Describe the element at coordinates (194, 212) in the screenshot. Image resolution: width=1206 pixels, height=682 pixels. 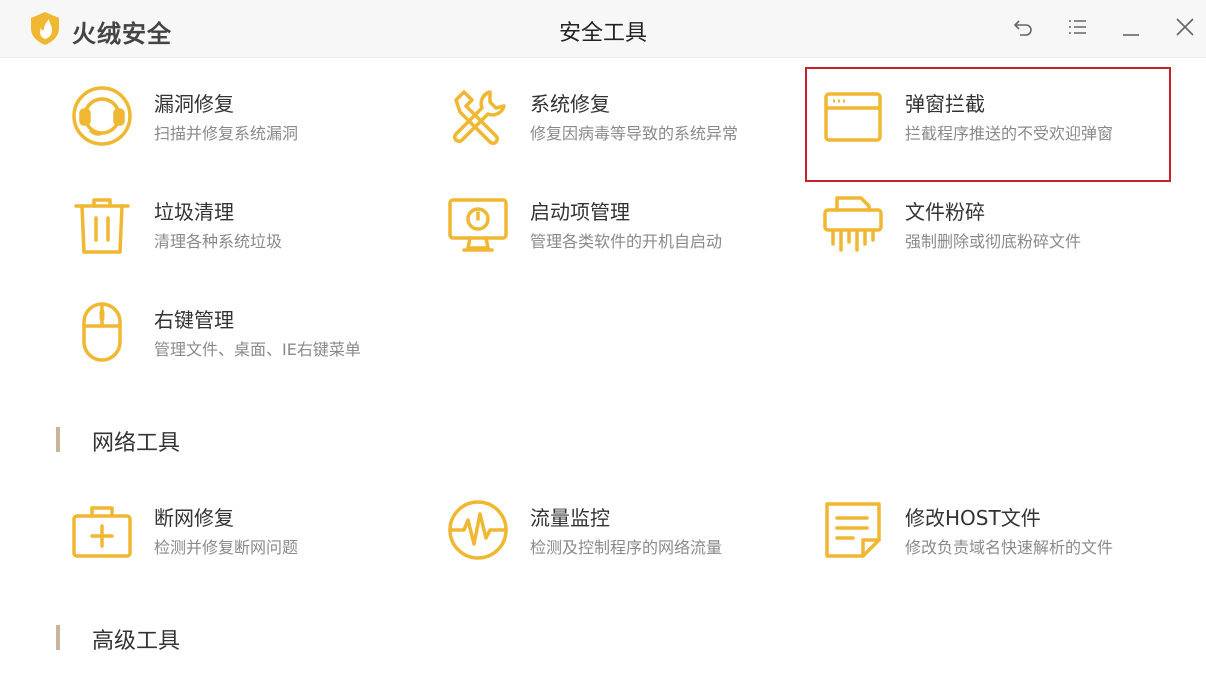
I see `tool-title: 垃圾清理` at that location.